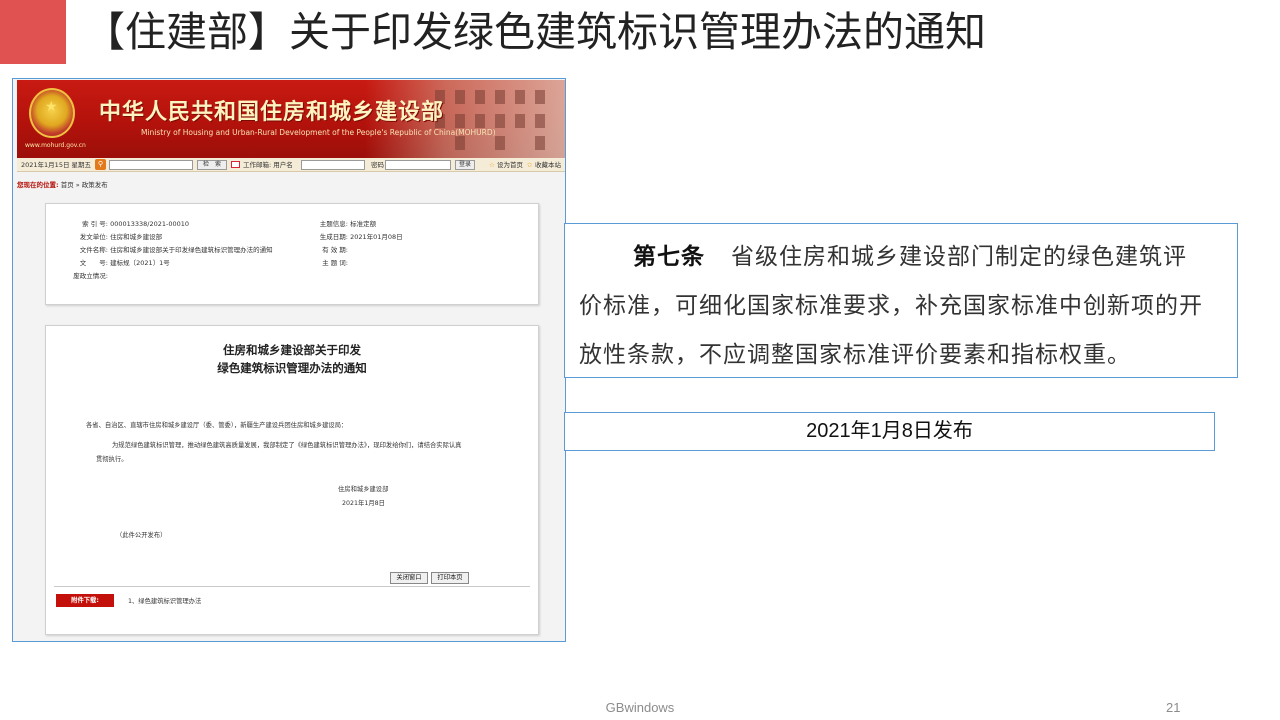 The image size is (1280, 720). What do you see at coordinates (112, 459) in the screenshot?
I see `doc-body-line2: 贯彻执行。` at bounding box center [112, 459].